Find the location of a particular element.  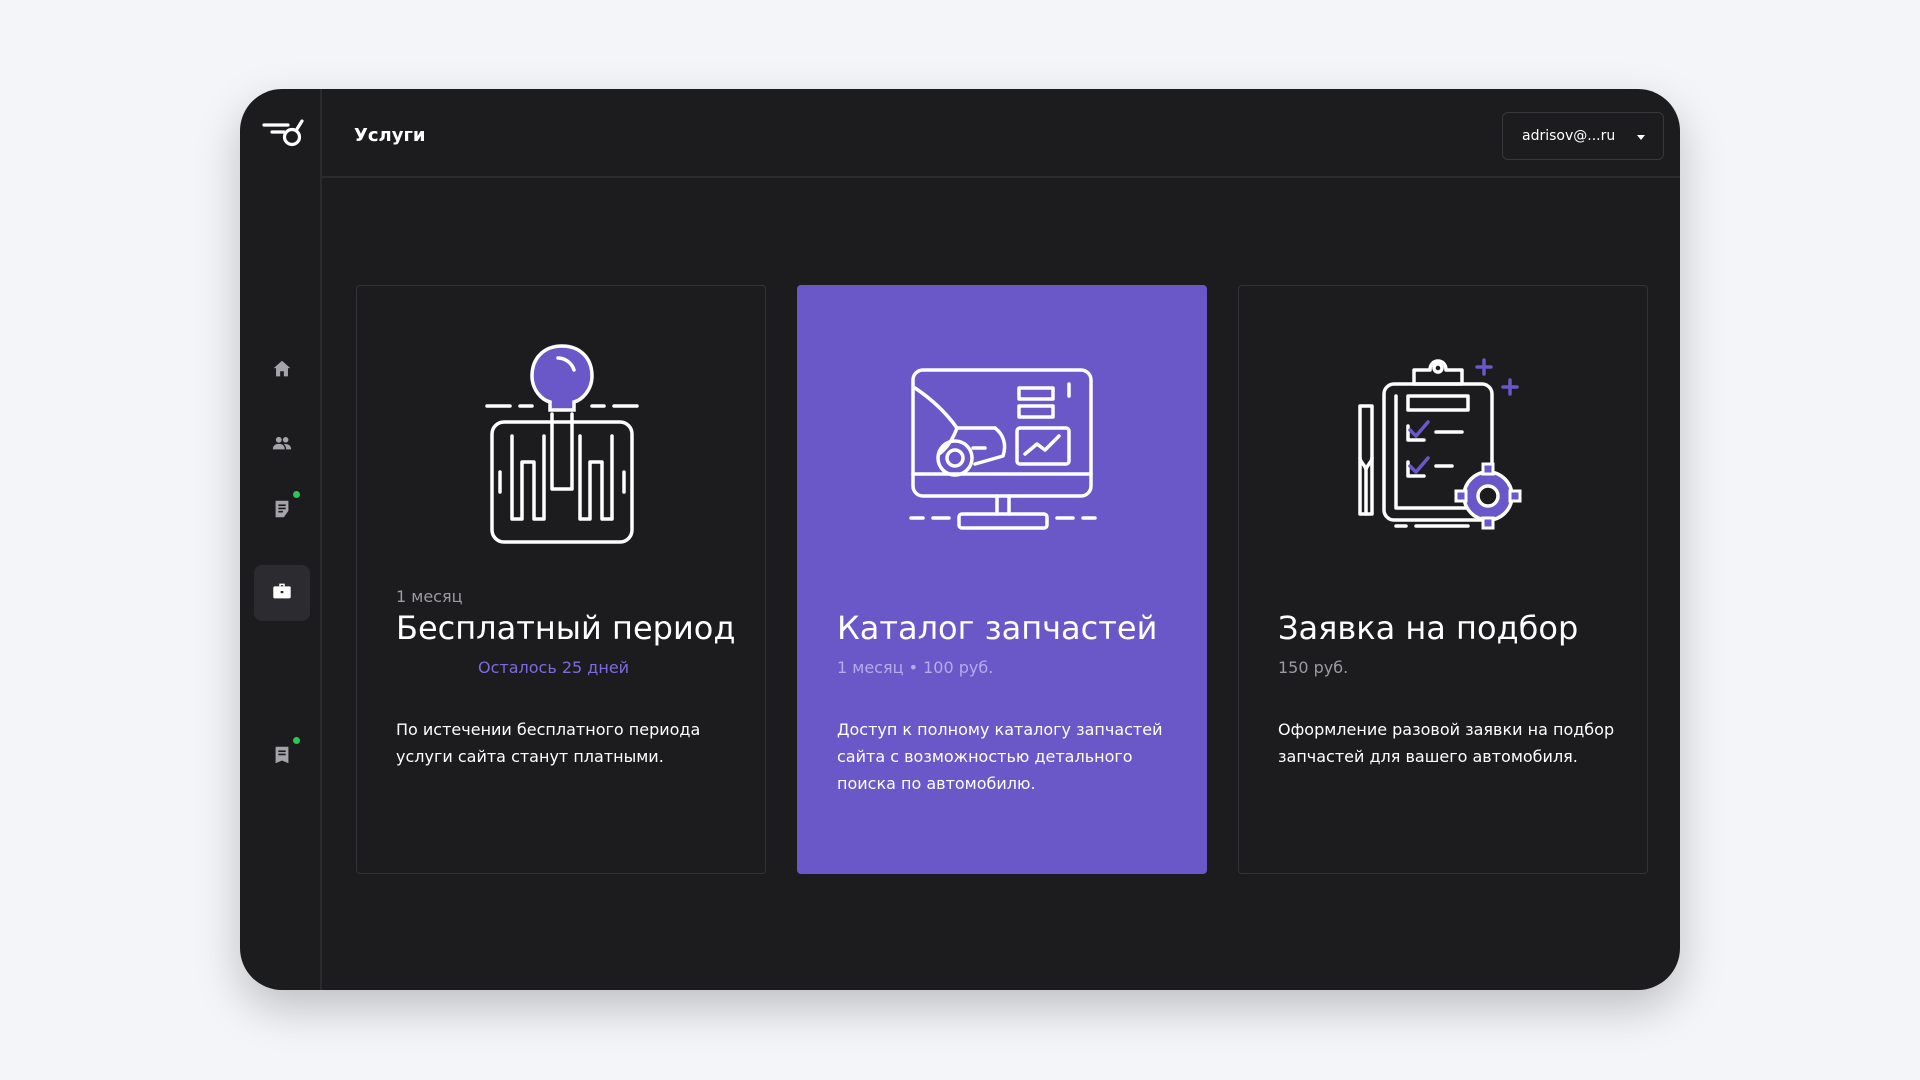

document-icon is located at coordinates (282, 511).